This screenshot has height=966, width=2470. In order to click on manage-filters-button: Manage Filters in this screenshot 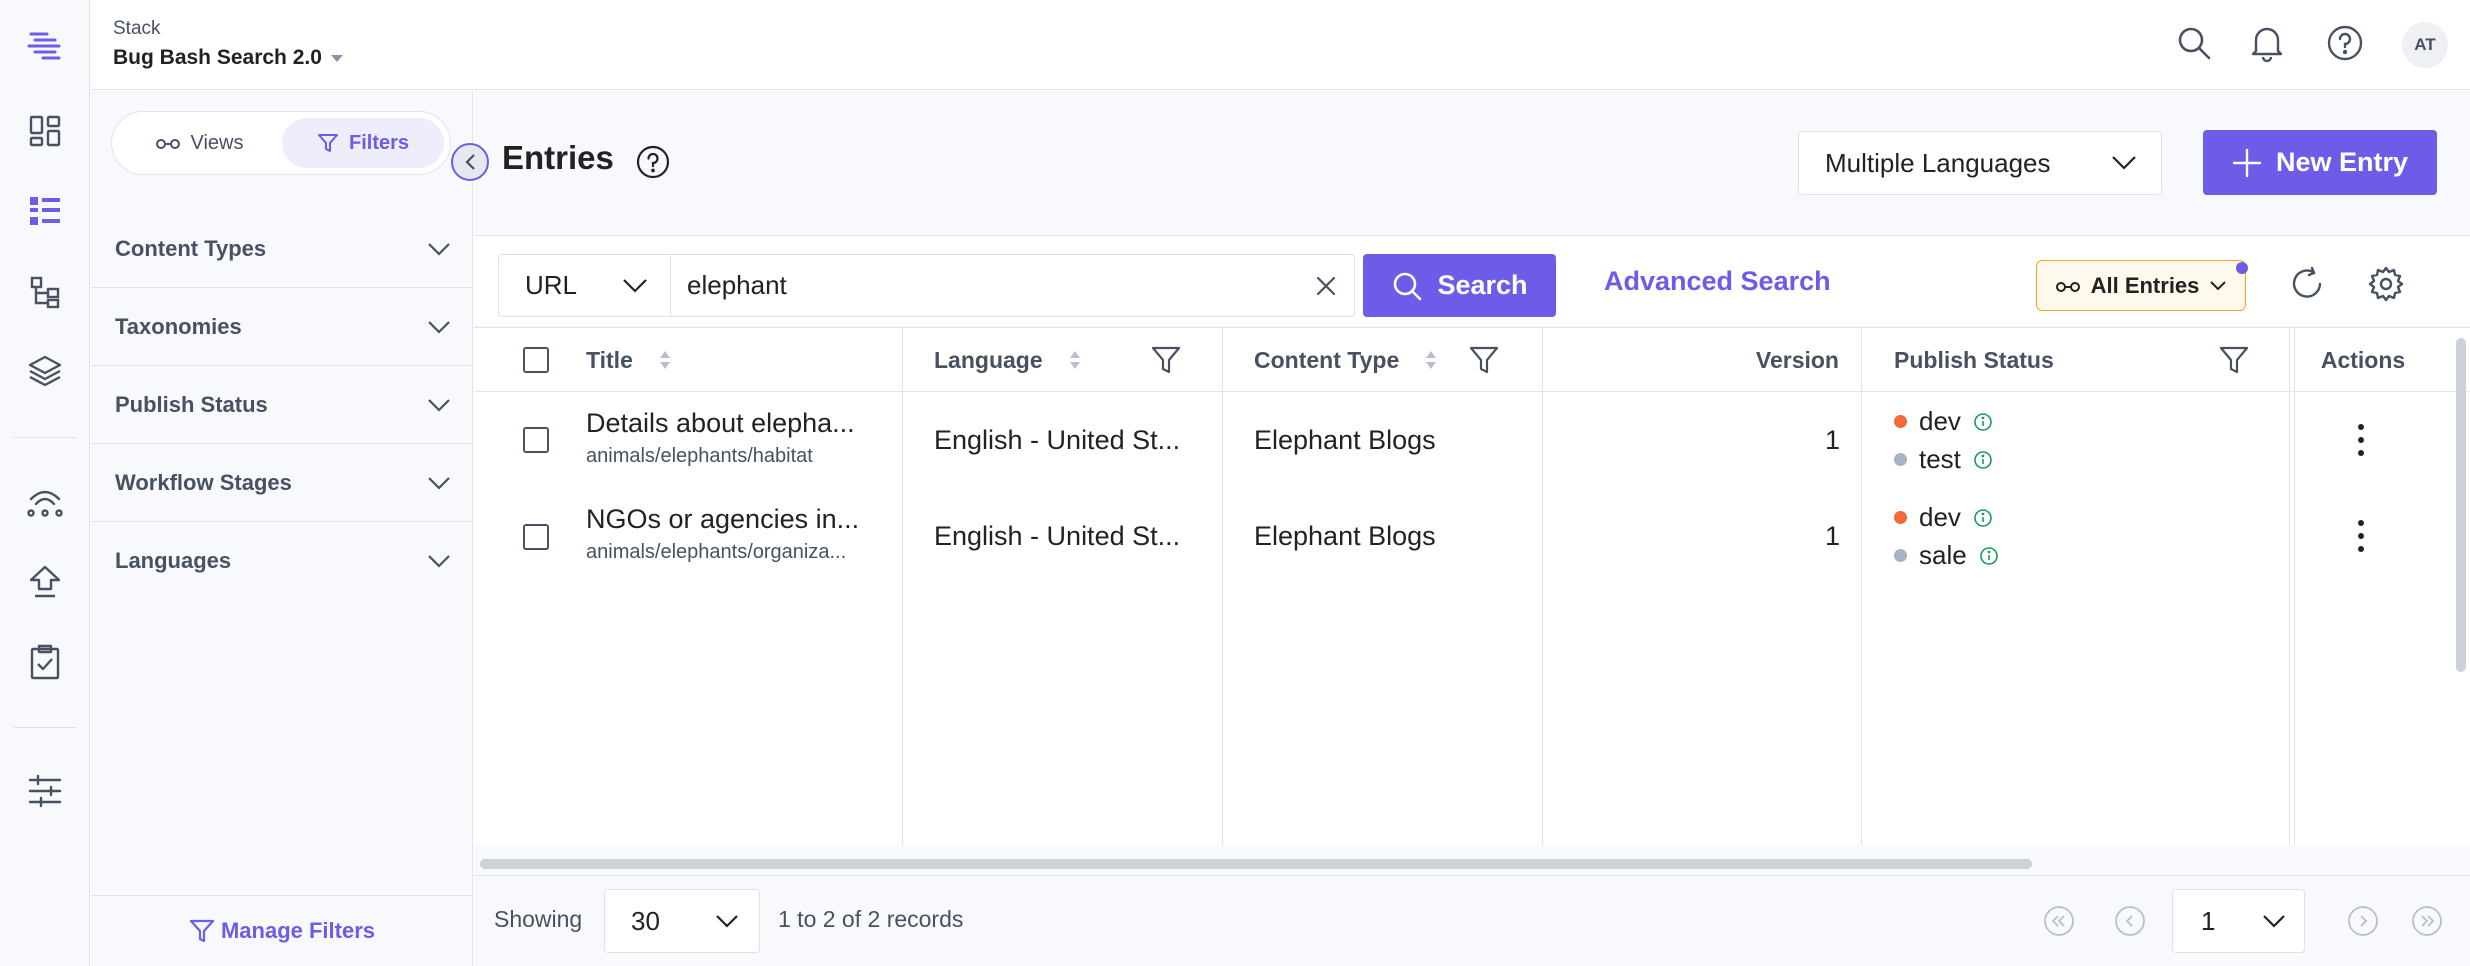, I will do `click(282, 930)`.